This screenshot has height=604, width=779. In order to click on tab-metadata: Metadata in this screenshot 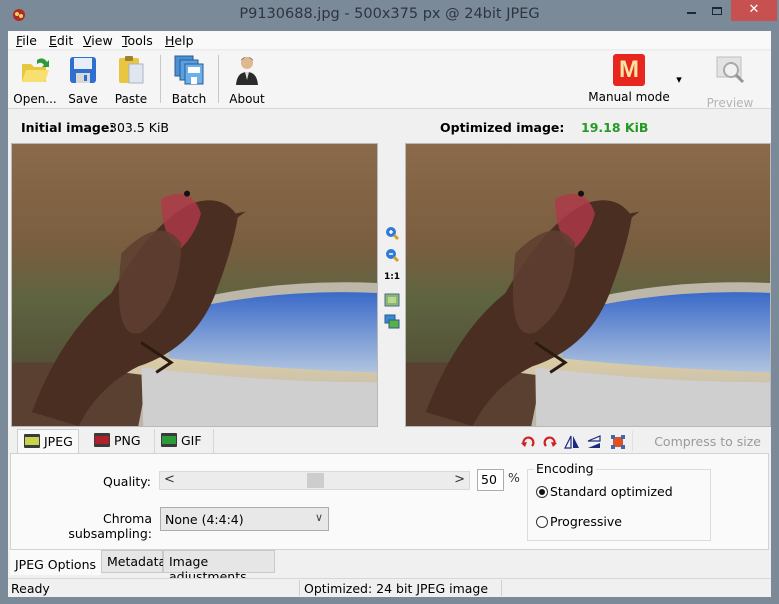, I will do `click(133, 561)`.